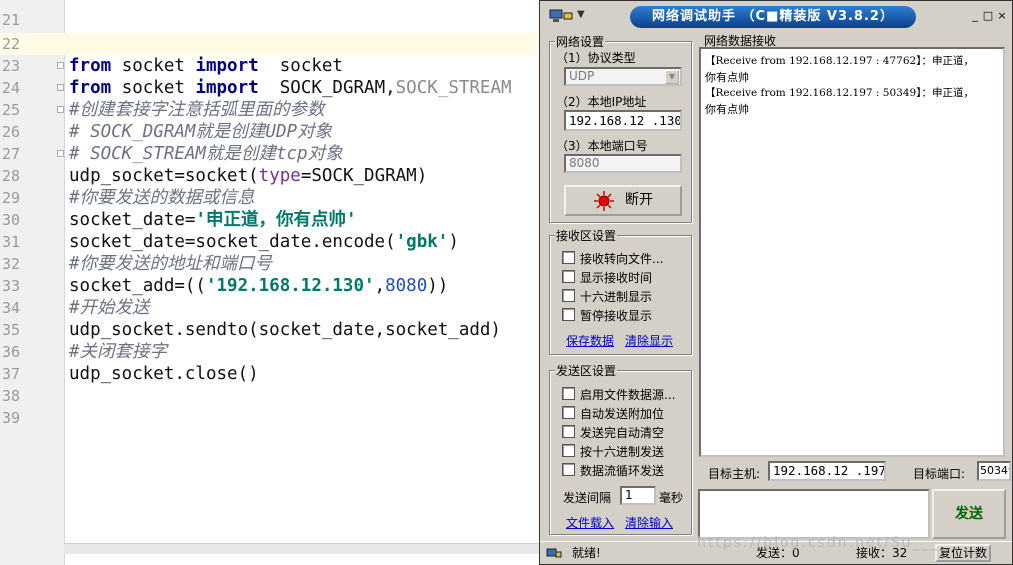 The height and width of the screenshot is (565, 1013). What do you see at coordinates (596, 58) in the screenshot?
I see `protocol-label: （1）协议类型` at bounding box center [596, 58].